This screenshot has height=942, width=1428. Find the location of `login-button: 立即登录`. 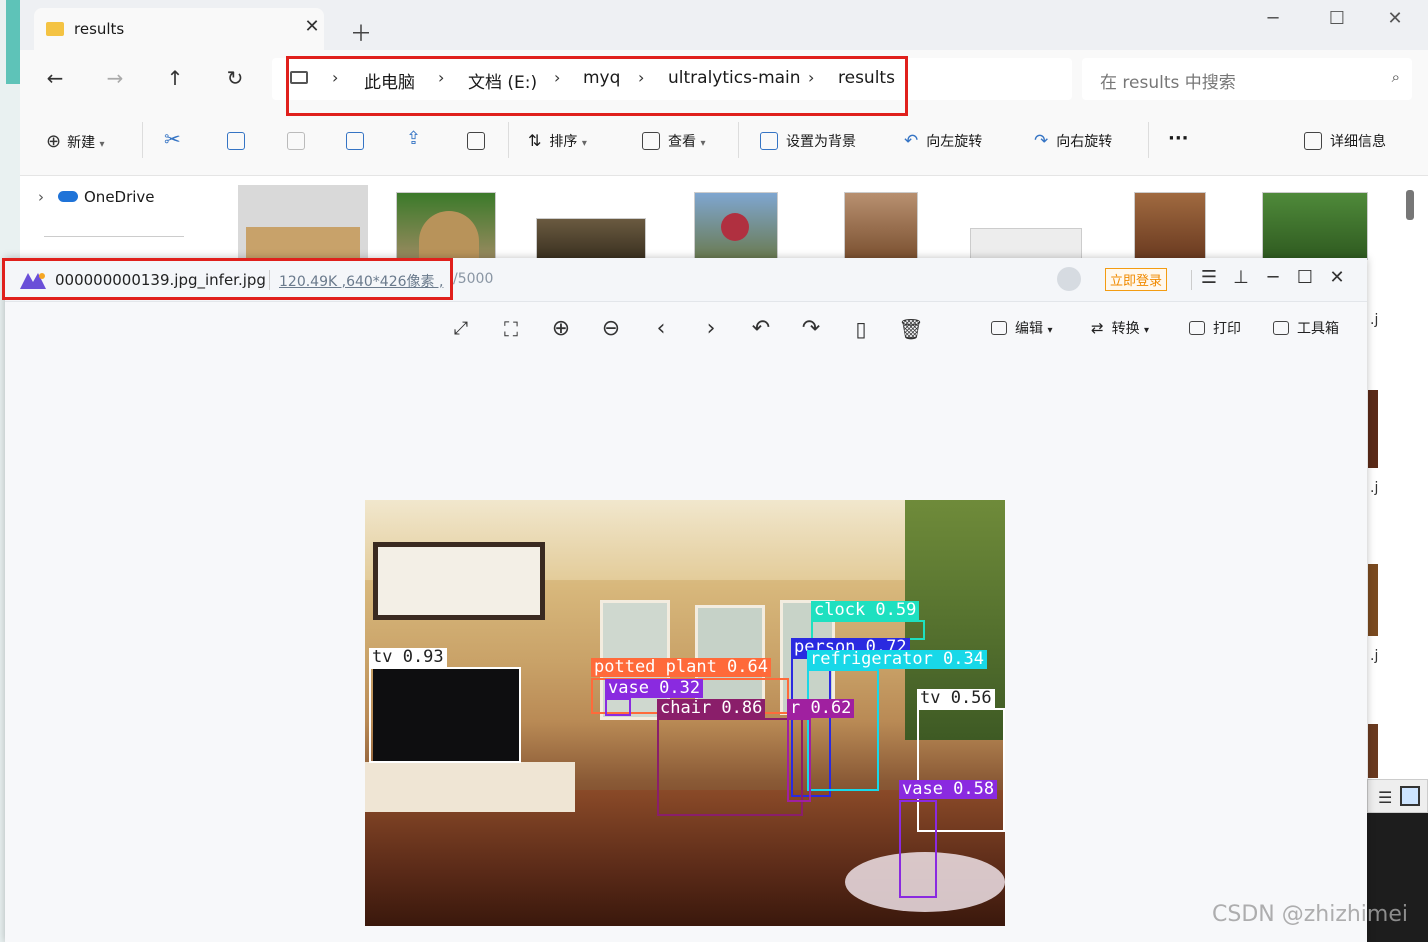

login-button: 立即登录 is located at coordinates (1136, 279).